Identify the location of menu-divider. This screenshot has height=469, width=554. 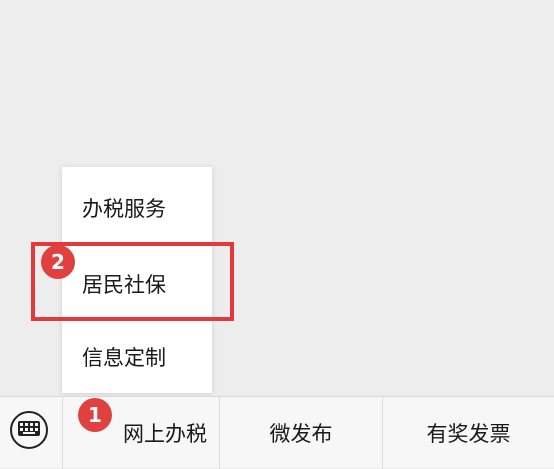
(137, 245).